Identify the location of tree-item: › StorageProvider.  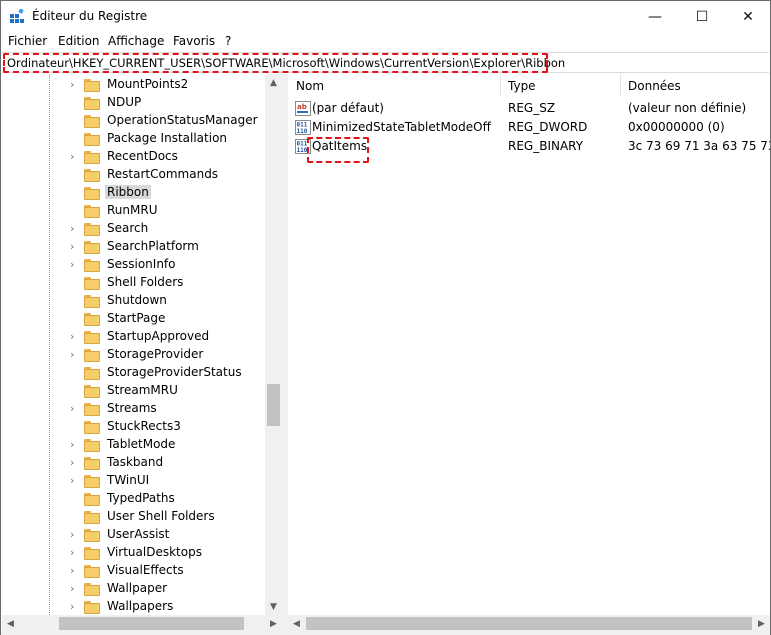
(133, 355).